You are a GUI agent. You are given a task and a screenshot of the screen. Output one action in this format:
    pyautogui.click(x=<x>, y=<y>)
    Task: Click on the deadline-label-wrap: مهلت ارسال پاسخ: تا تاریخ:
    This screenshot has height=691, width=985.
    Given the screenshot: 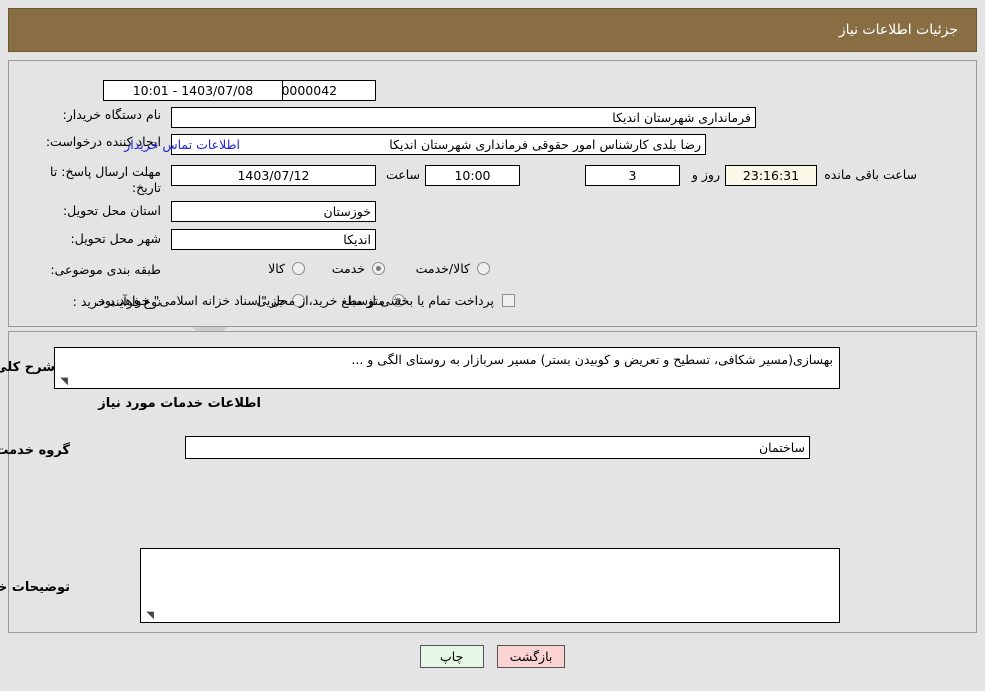 What is the action you would take?
    pyautogui.click(x=91, y=179)
    